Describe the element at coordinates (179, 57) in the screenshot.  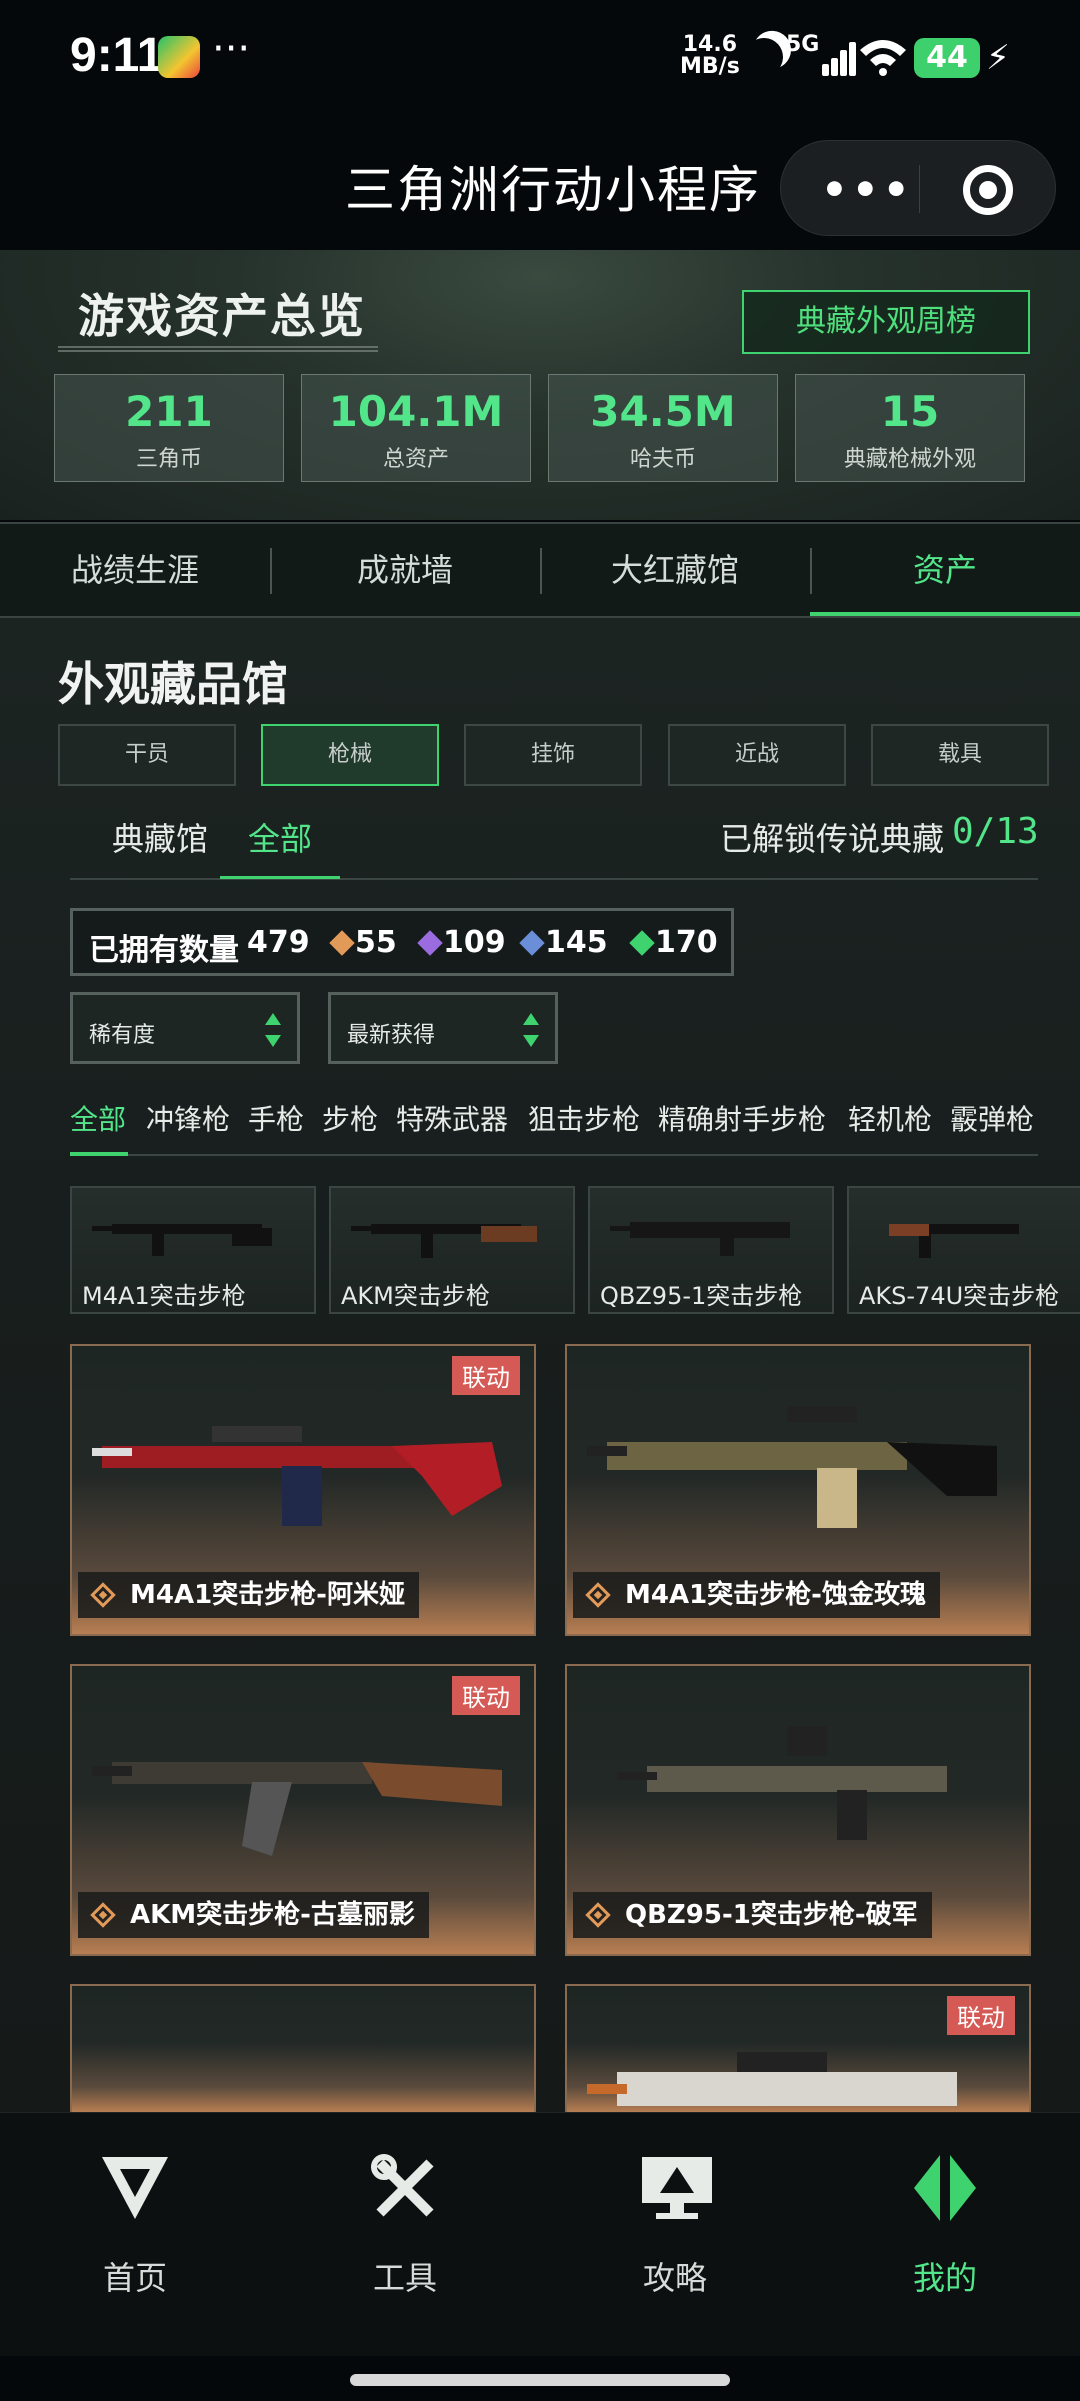
I see `app-notification-icon` at that location.